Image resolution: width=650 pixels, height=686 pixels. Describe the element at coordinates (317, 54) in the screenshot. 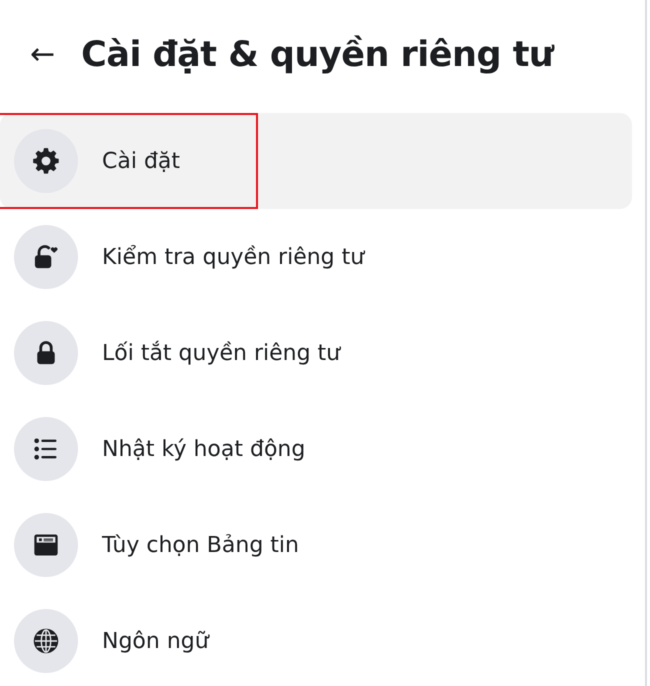

I see `page-title: Cài đặt & quyền riêng tư` at that location.